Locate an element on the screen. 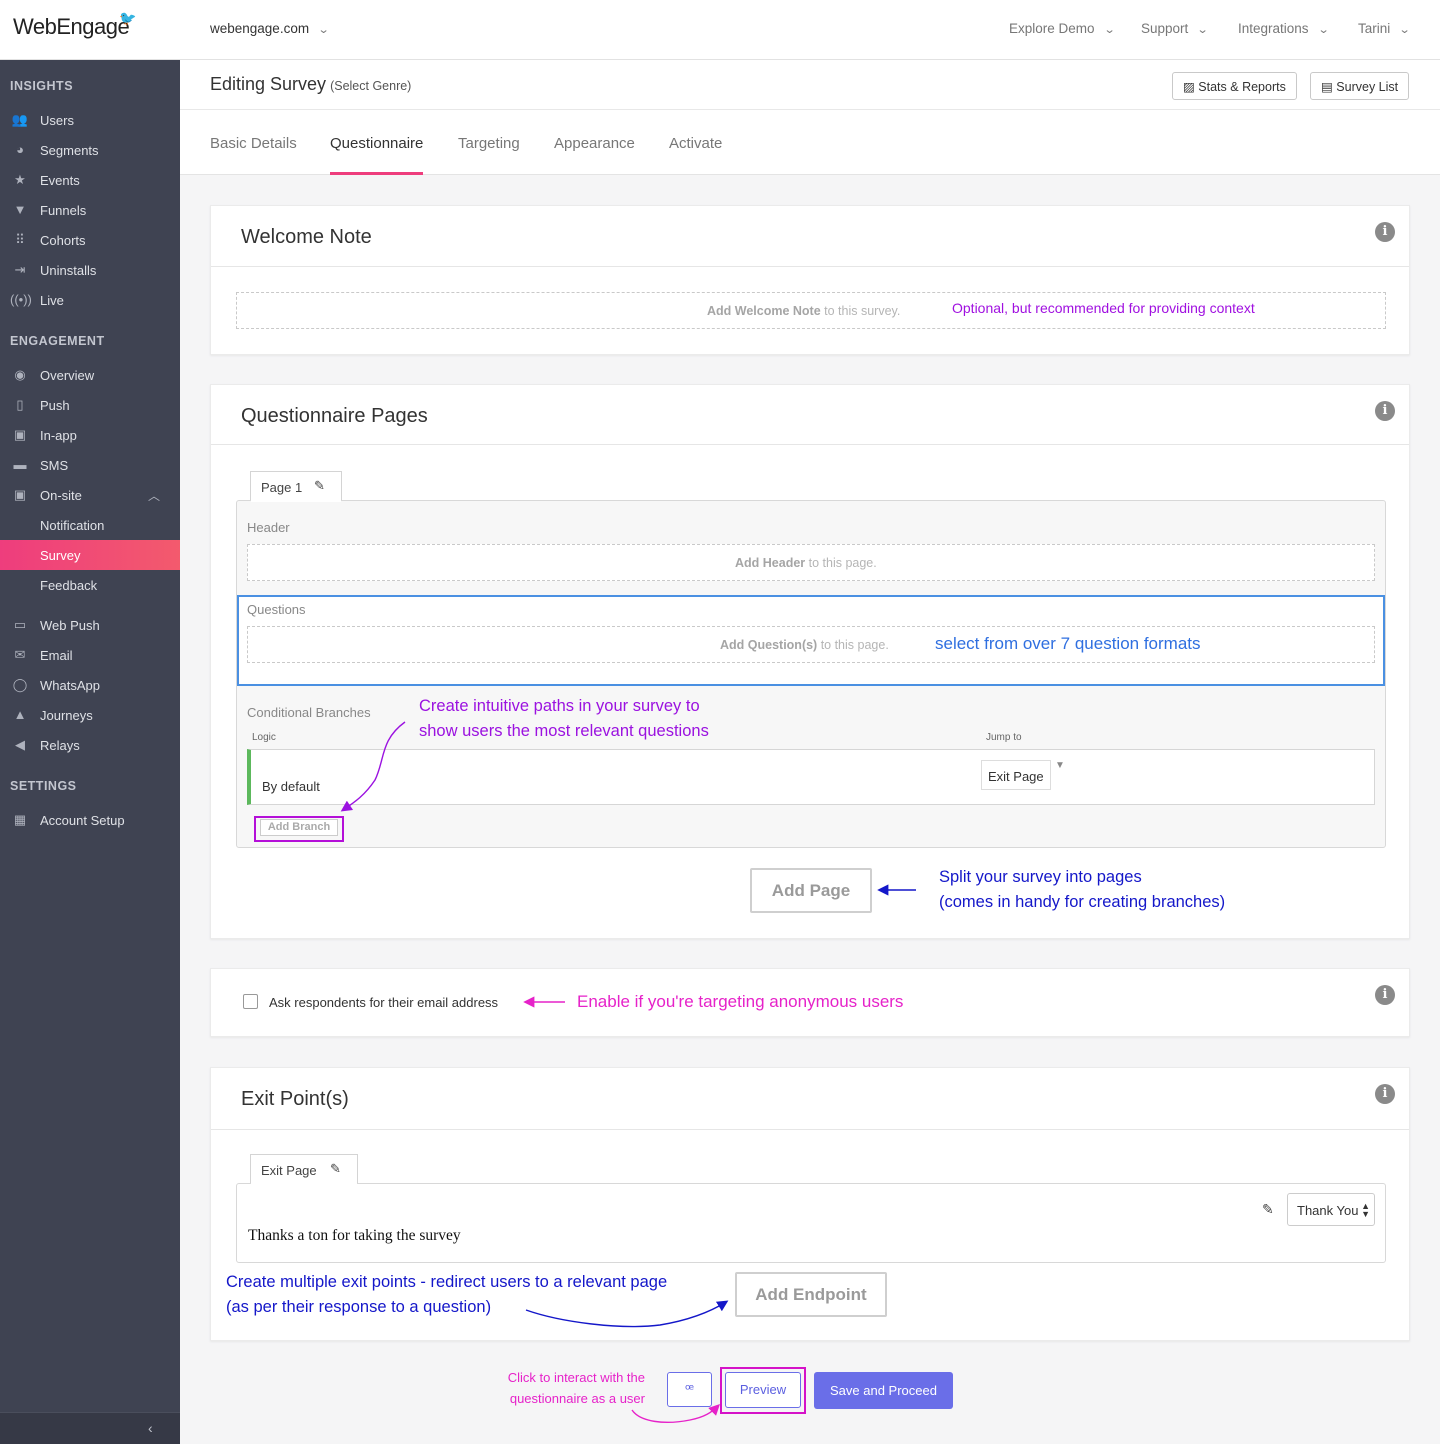 The image size is (1440, 1444). flask-icon: ꟹ is located at coordinates (689, 1389).